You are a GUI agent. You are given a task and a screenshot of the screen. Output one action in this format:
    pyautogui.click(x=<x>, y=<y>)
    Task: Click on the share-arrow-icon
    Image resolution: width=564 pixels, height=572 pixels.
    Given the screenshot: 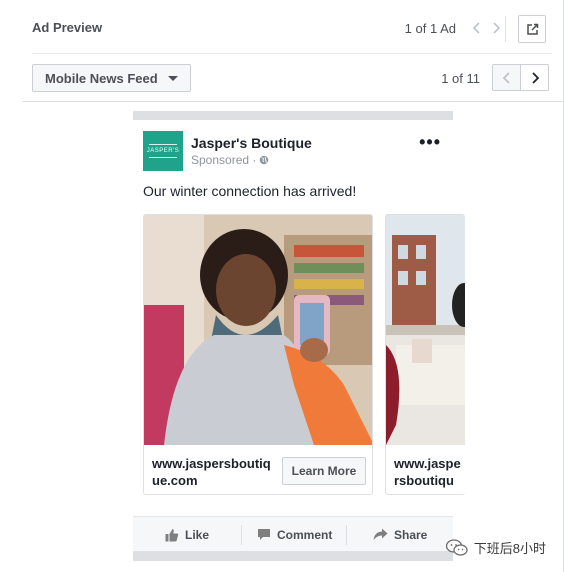 What is the action you would take?
    pyautogui.click(x=380, y=534)
    